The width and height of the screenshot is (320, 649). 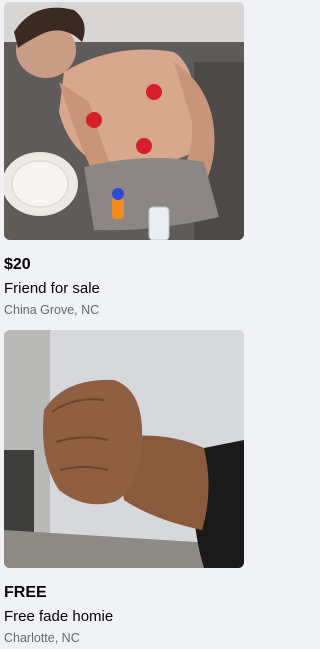 I want to click on listing-location: China Grove, NC, so click(x=52, y=310).